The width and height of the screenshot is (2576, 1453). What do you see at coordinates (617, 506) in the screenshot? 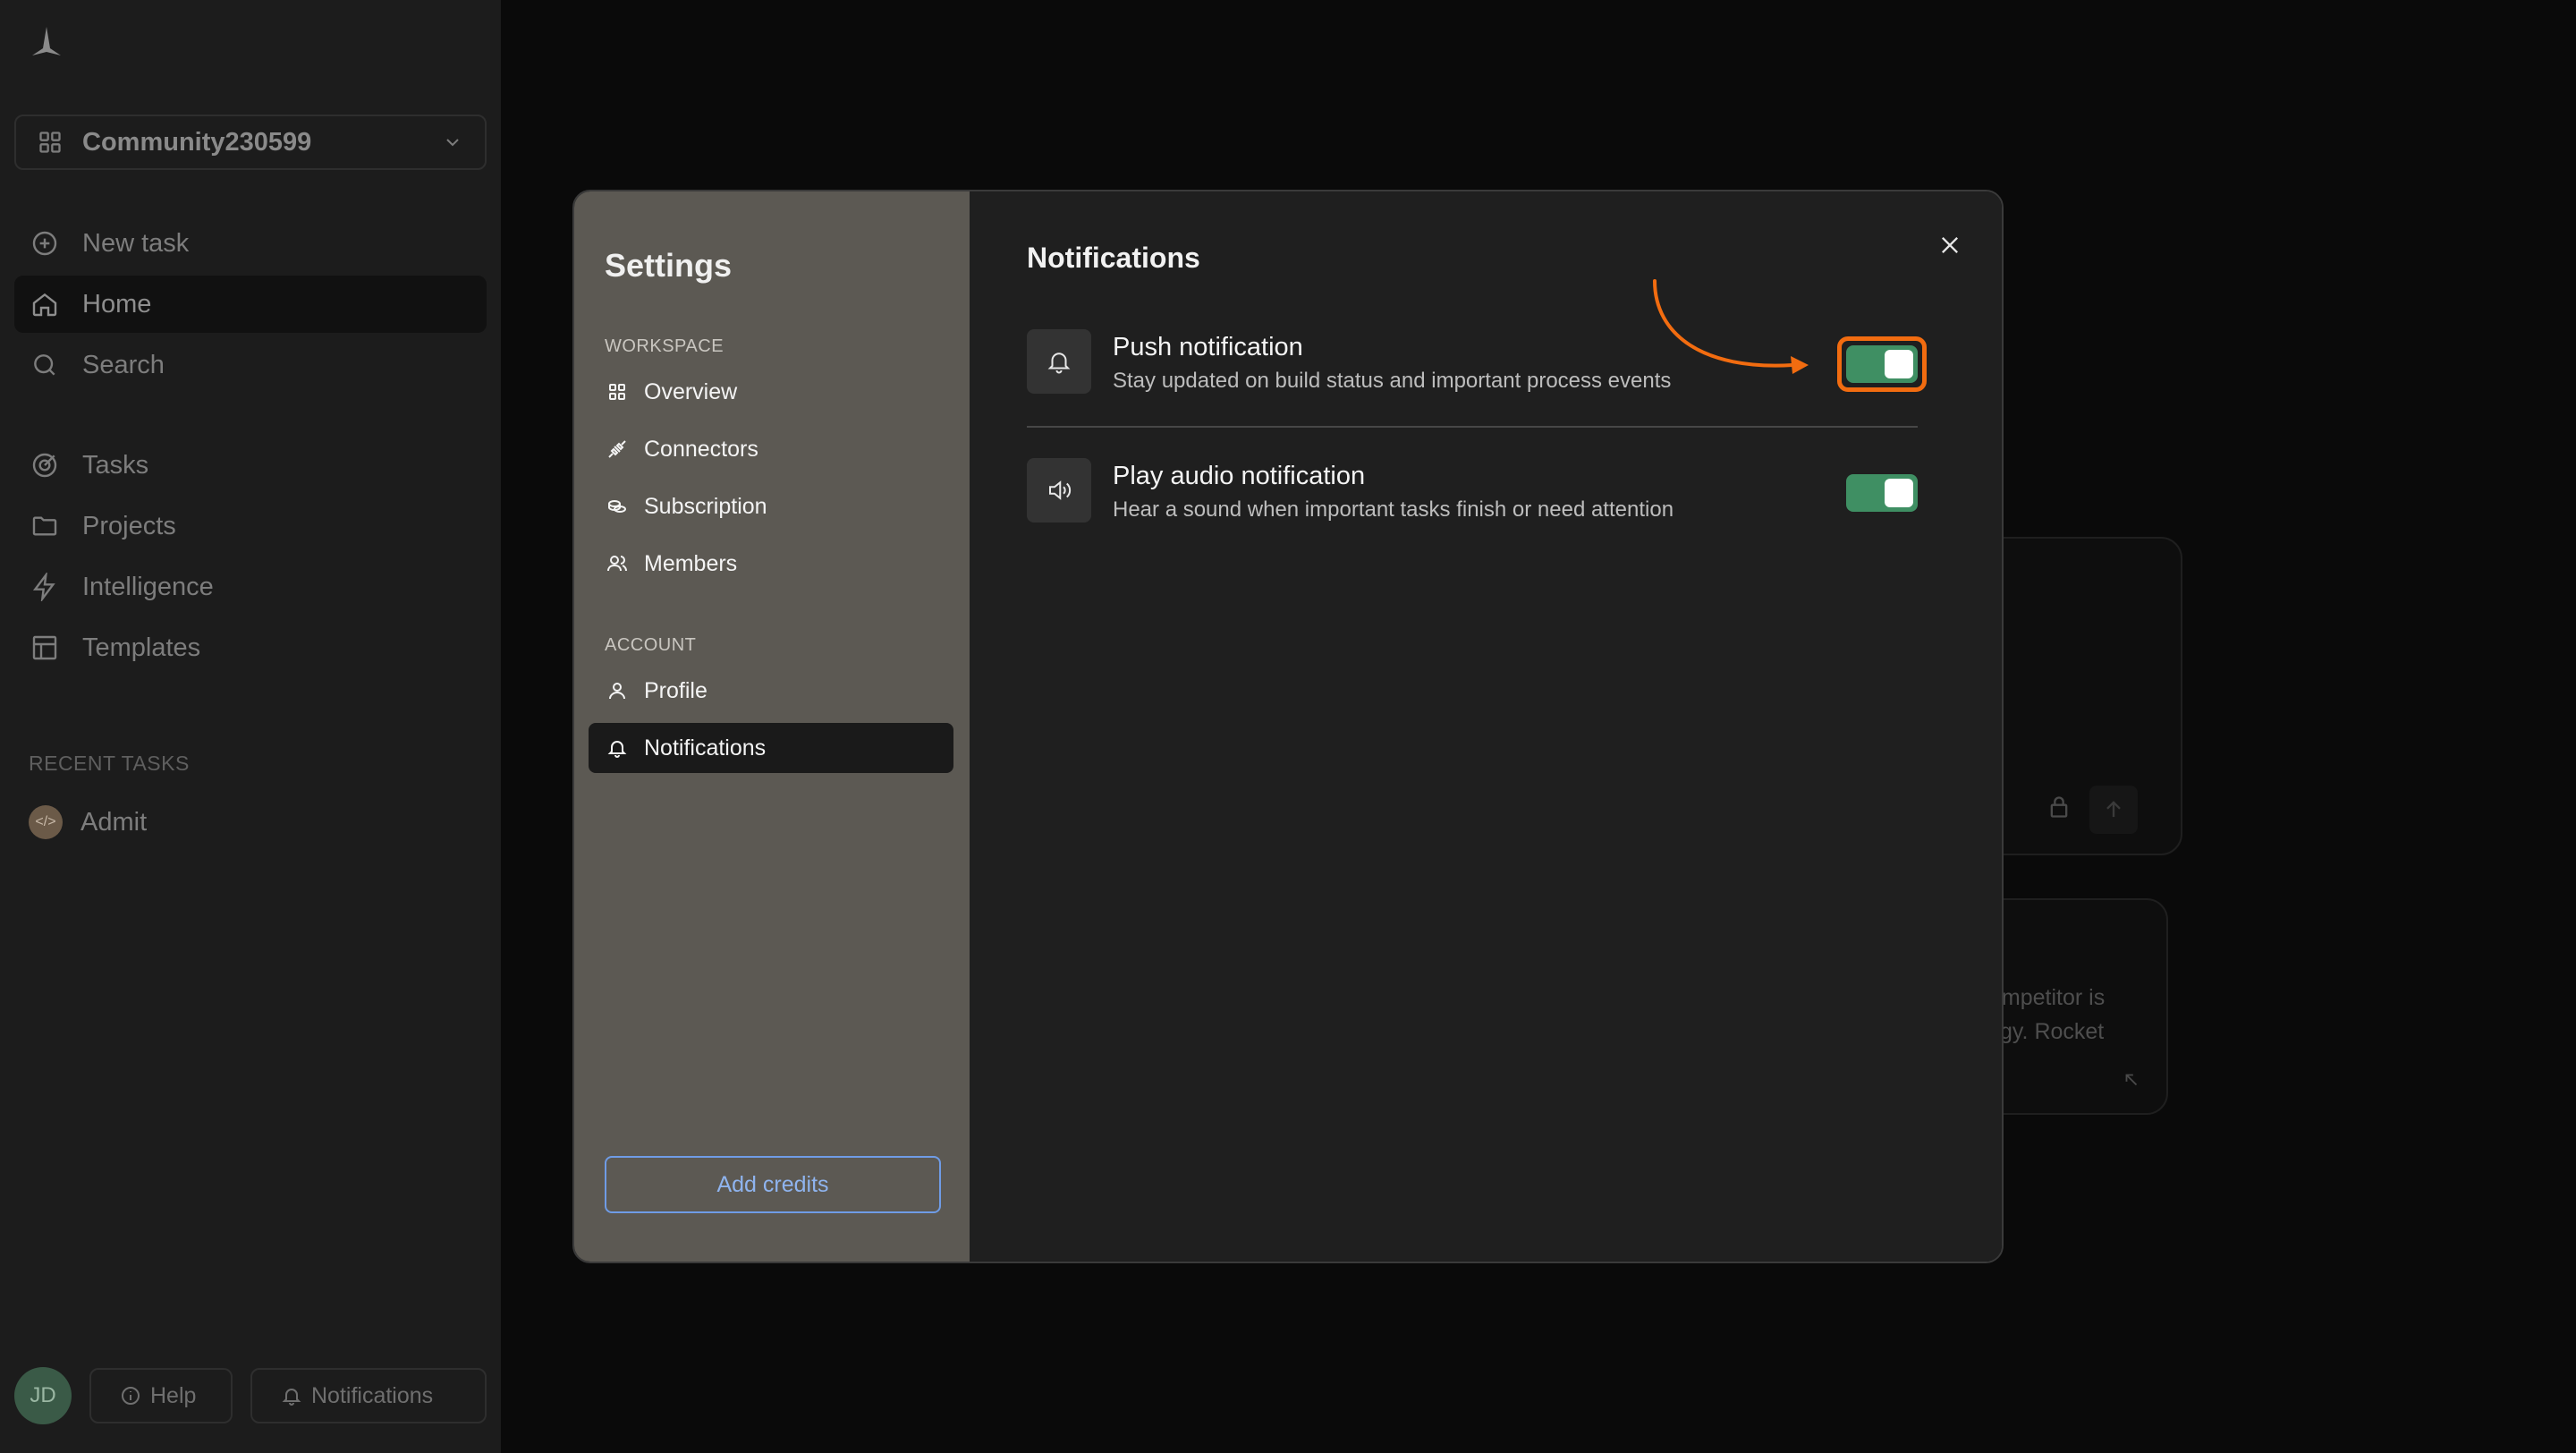
I see `coins-icon` at bounding box center [617, 506].